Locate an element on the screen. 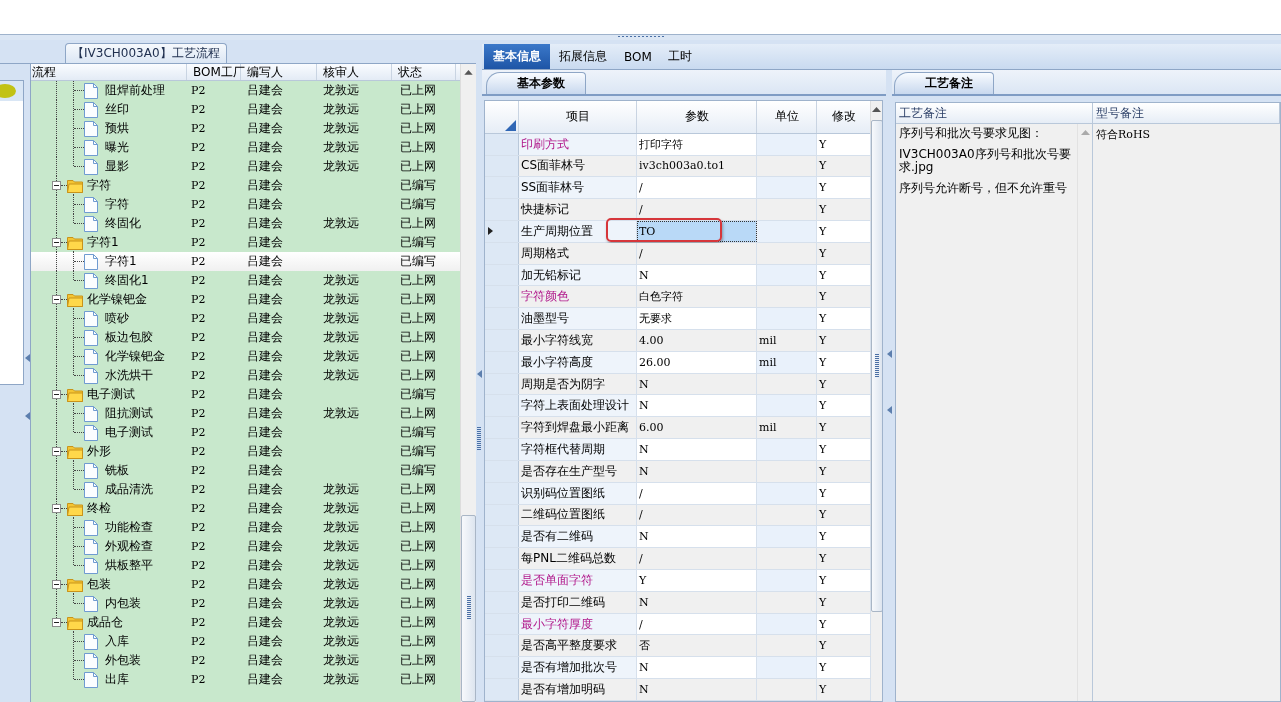 The image size is (1281, 702). value-cell: Y is located at coordinates (697, 580).